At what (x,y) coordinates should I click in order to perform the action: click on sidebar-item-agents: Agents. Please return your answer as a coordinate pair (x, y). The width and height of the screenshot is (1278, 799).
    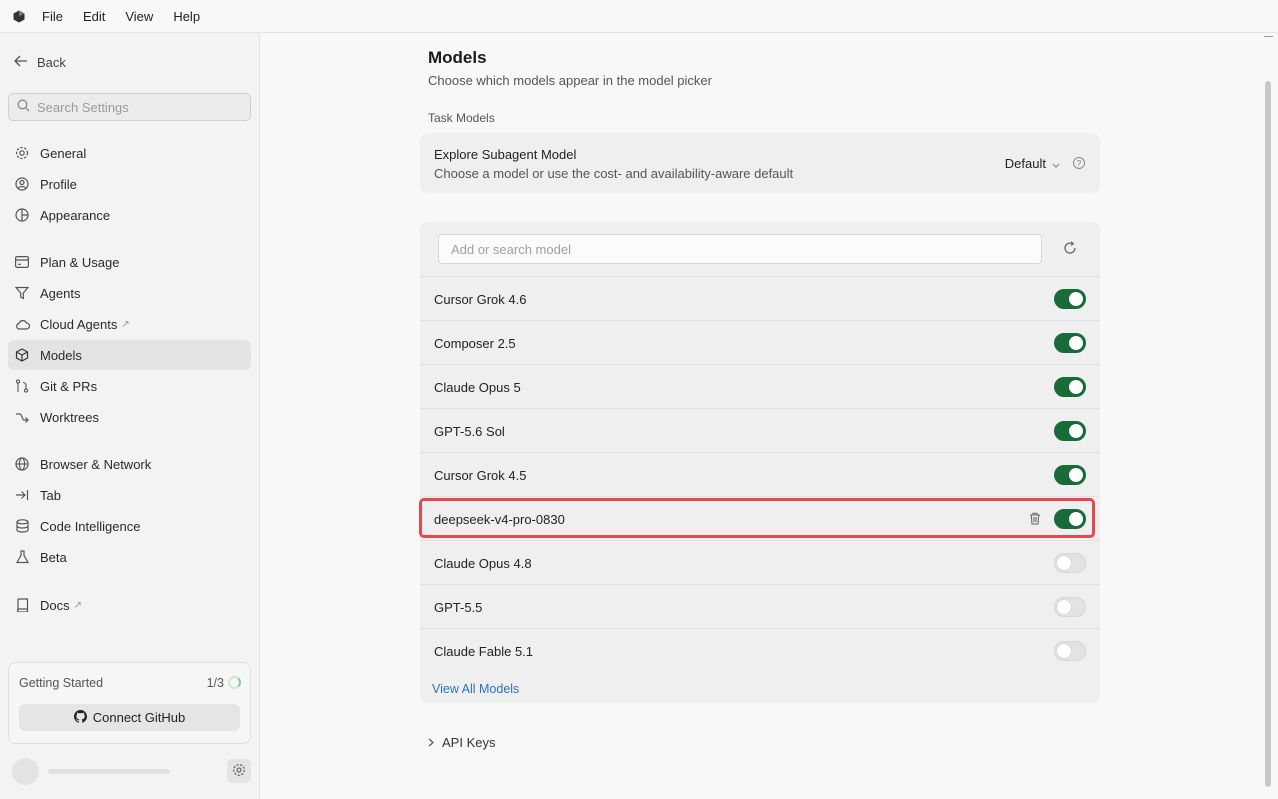
    Looking at the image, I should click on (129, 293).